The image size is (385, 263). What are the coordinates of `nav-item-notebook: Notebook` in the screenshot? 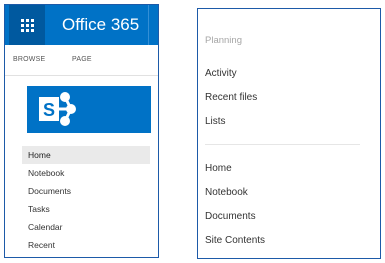 It's located at (290, 193).